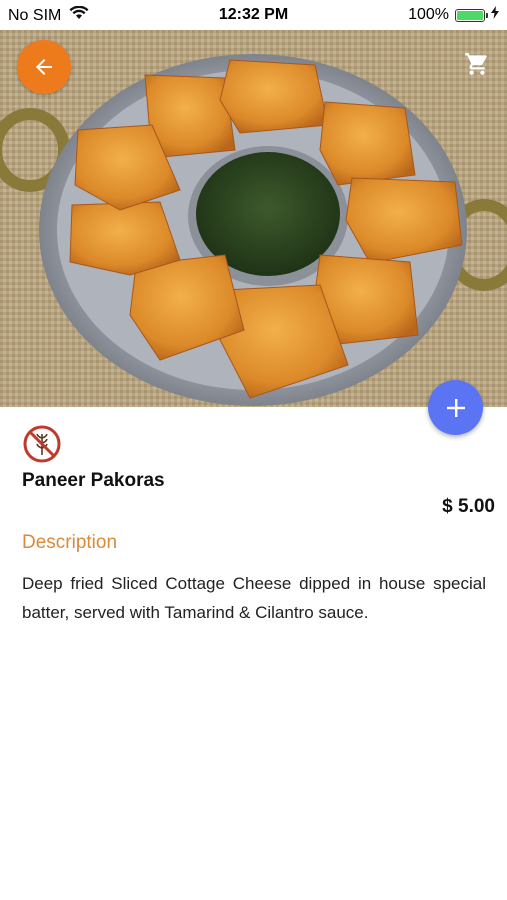  I want to click on charging-bolt-icon, so click(495, 15).